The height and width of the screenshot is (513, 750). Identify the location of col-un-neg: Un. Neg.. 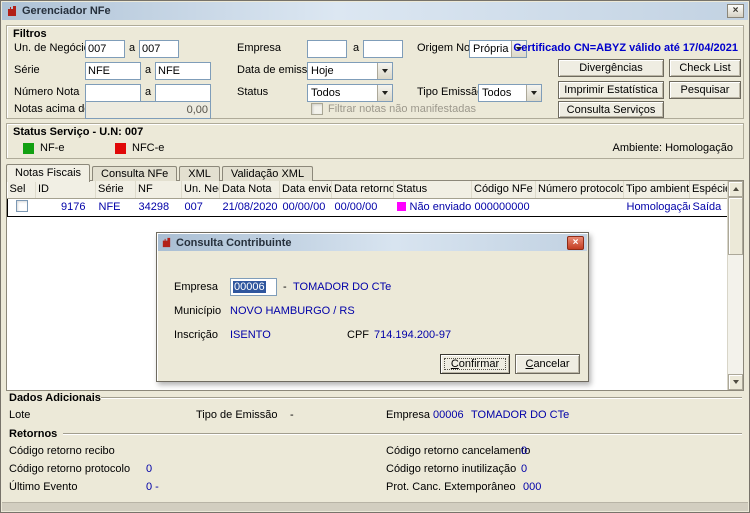
(200, 190).